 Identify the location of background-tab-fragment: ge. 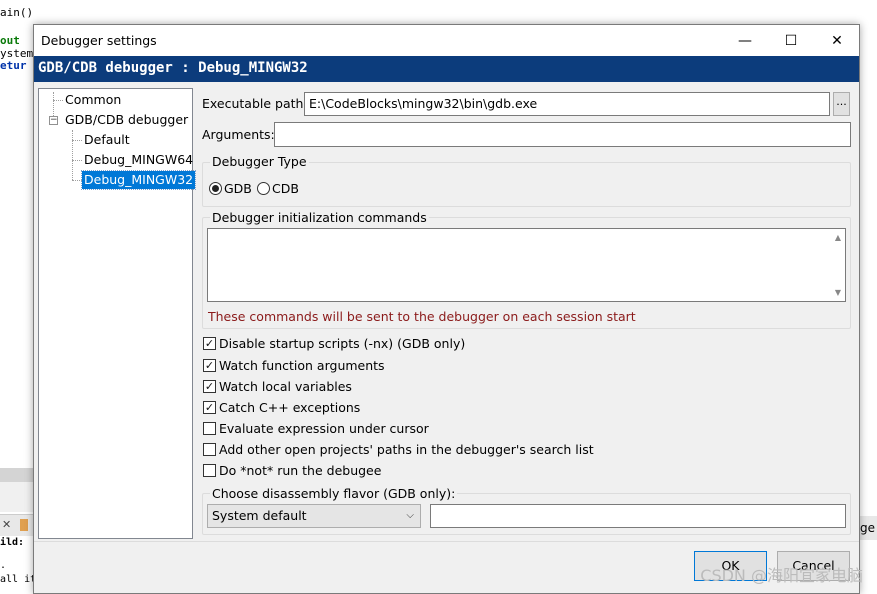
(868, 528).